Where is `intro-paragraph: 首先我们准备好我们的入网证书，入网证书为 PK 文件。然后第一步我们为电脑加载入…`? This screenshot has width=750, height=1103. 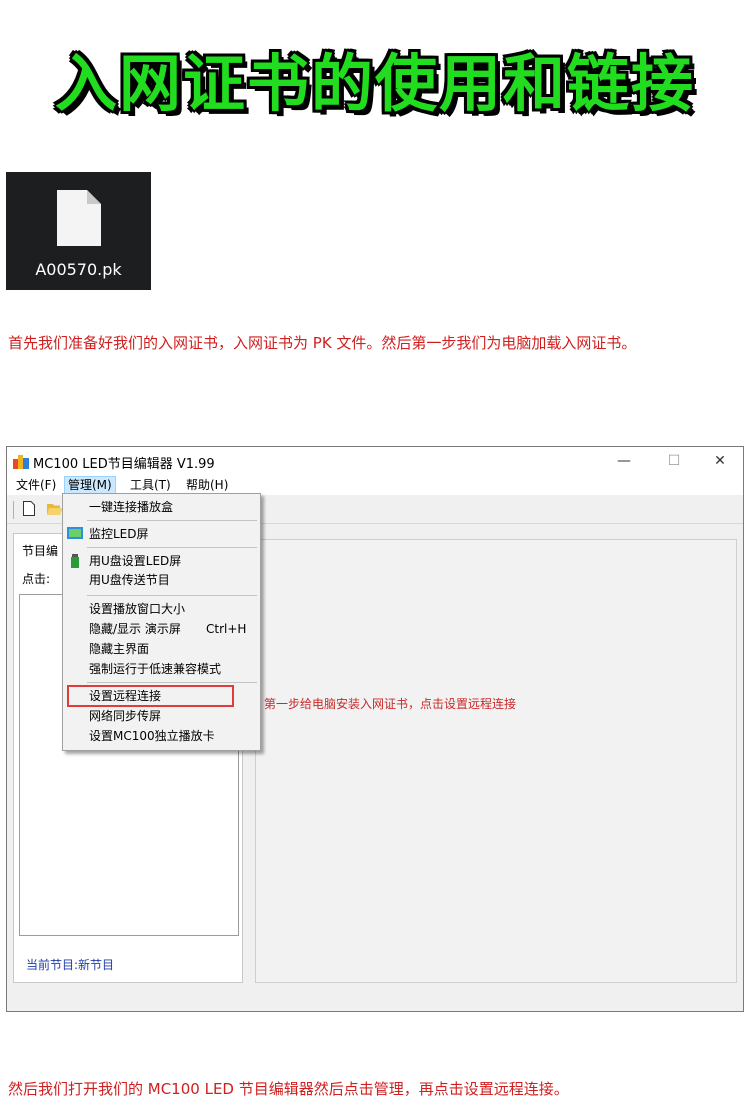
intro-paragraph: 首先我们准备好我们的入网证书，入网证书为 PK 文件。然后第一步我们为电脑加载入… is located at coordinates (322, 343).